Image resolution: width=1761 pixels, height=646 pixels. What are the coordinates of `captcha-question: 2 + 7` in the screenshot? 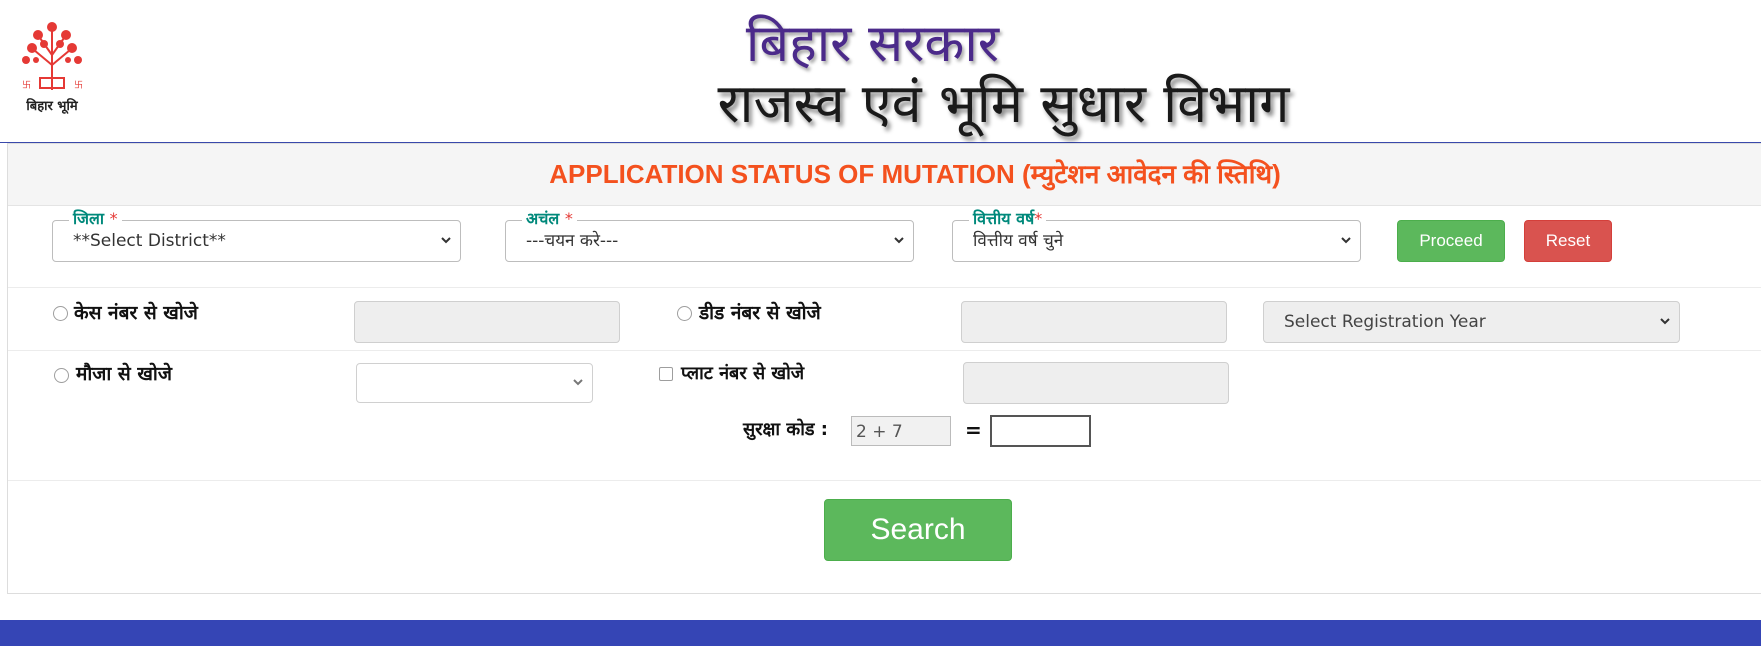 It's located at (901, 431).